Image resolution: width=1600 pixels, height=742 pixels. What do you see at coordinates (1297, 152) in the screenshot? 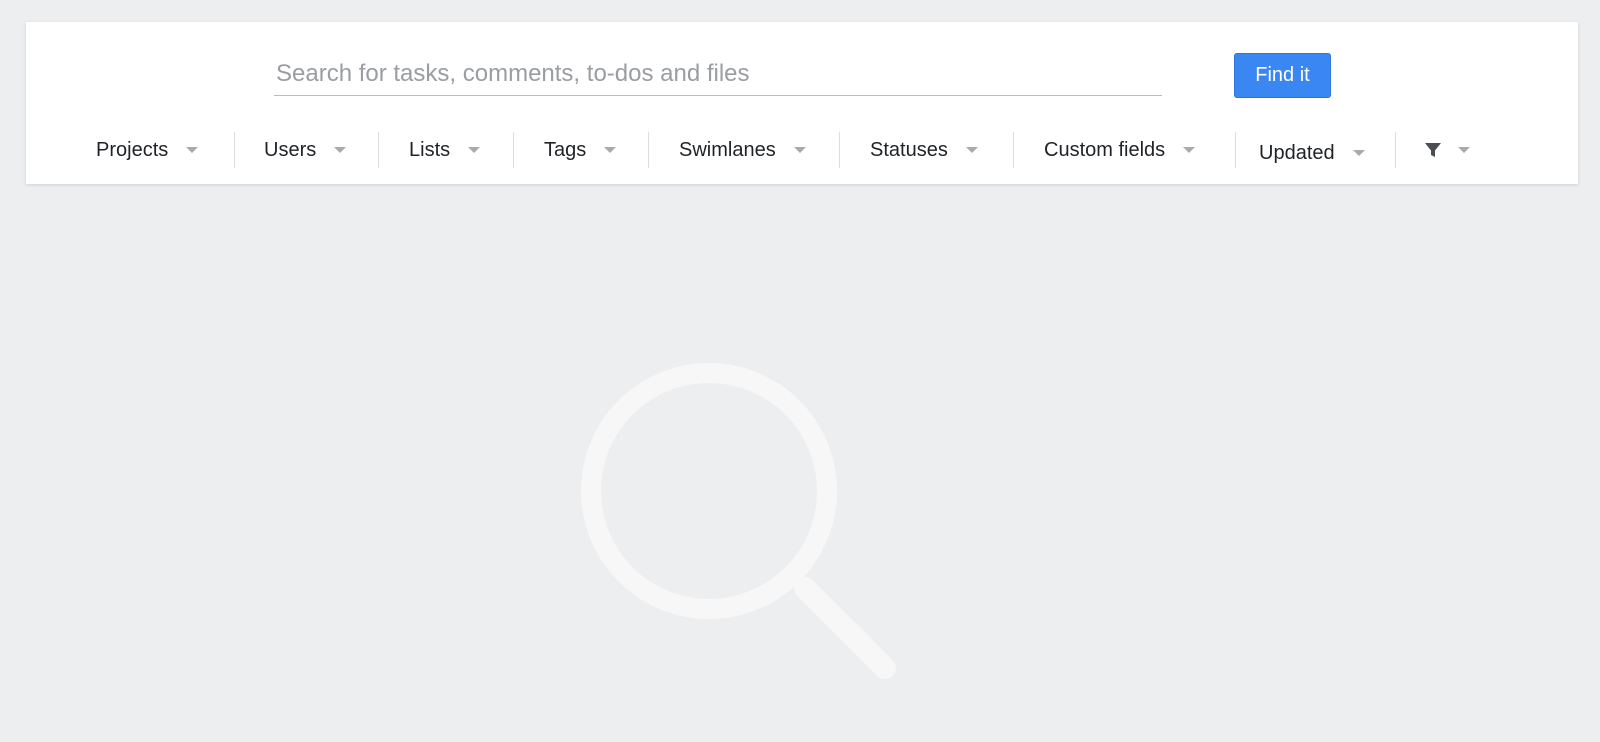
I see `filter-label: Updated` at bounding box center [1297, 152].